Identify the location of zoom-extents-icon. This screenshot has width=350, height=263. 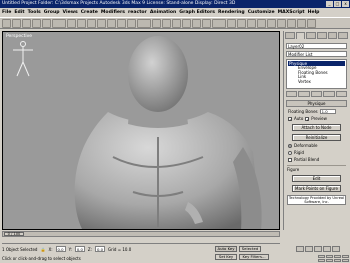
(337, 256).